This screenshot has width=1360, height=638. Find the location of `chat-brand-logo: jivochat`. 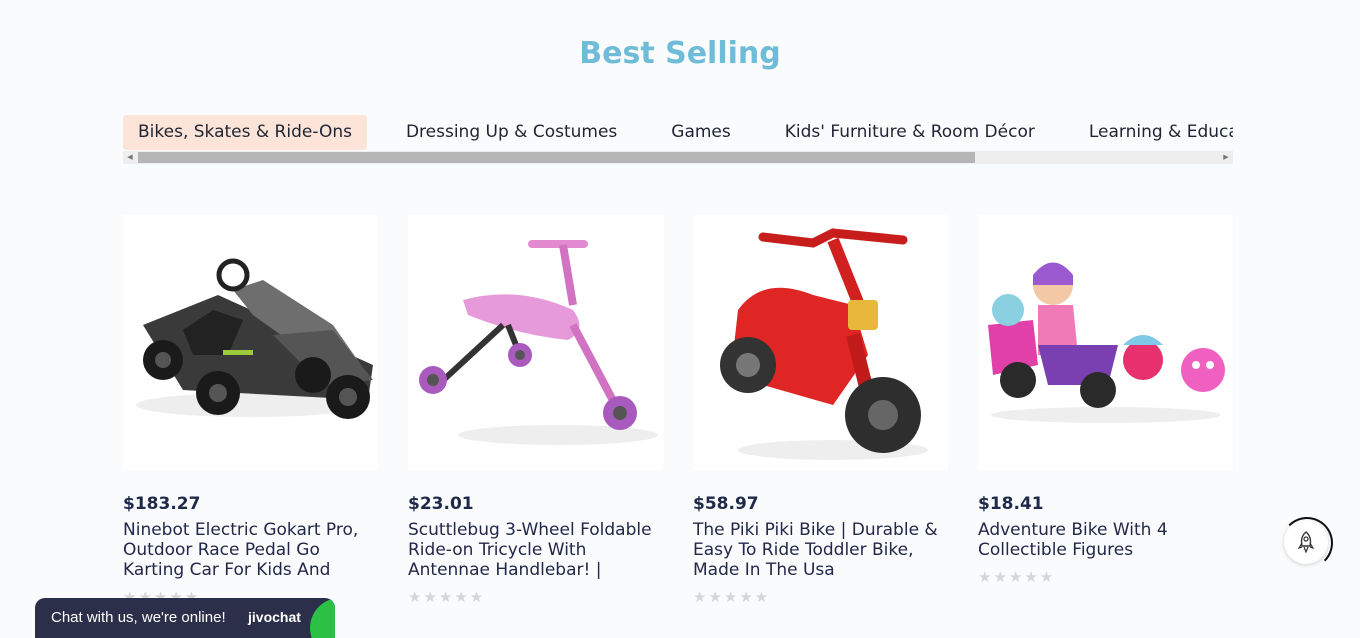

chat-brand-logo: jivochat is located at coordinates (274, 617).